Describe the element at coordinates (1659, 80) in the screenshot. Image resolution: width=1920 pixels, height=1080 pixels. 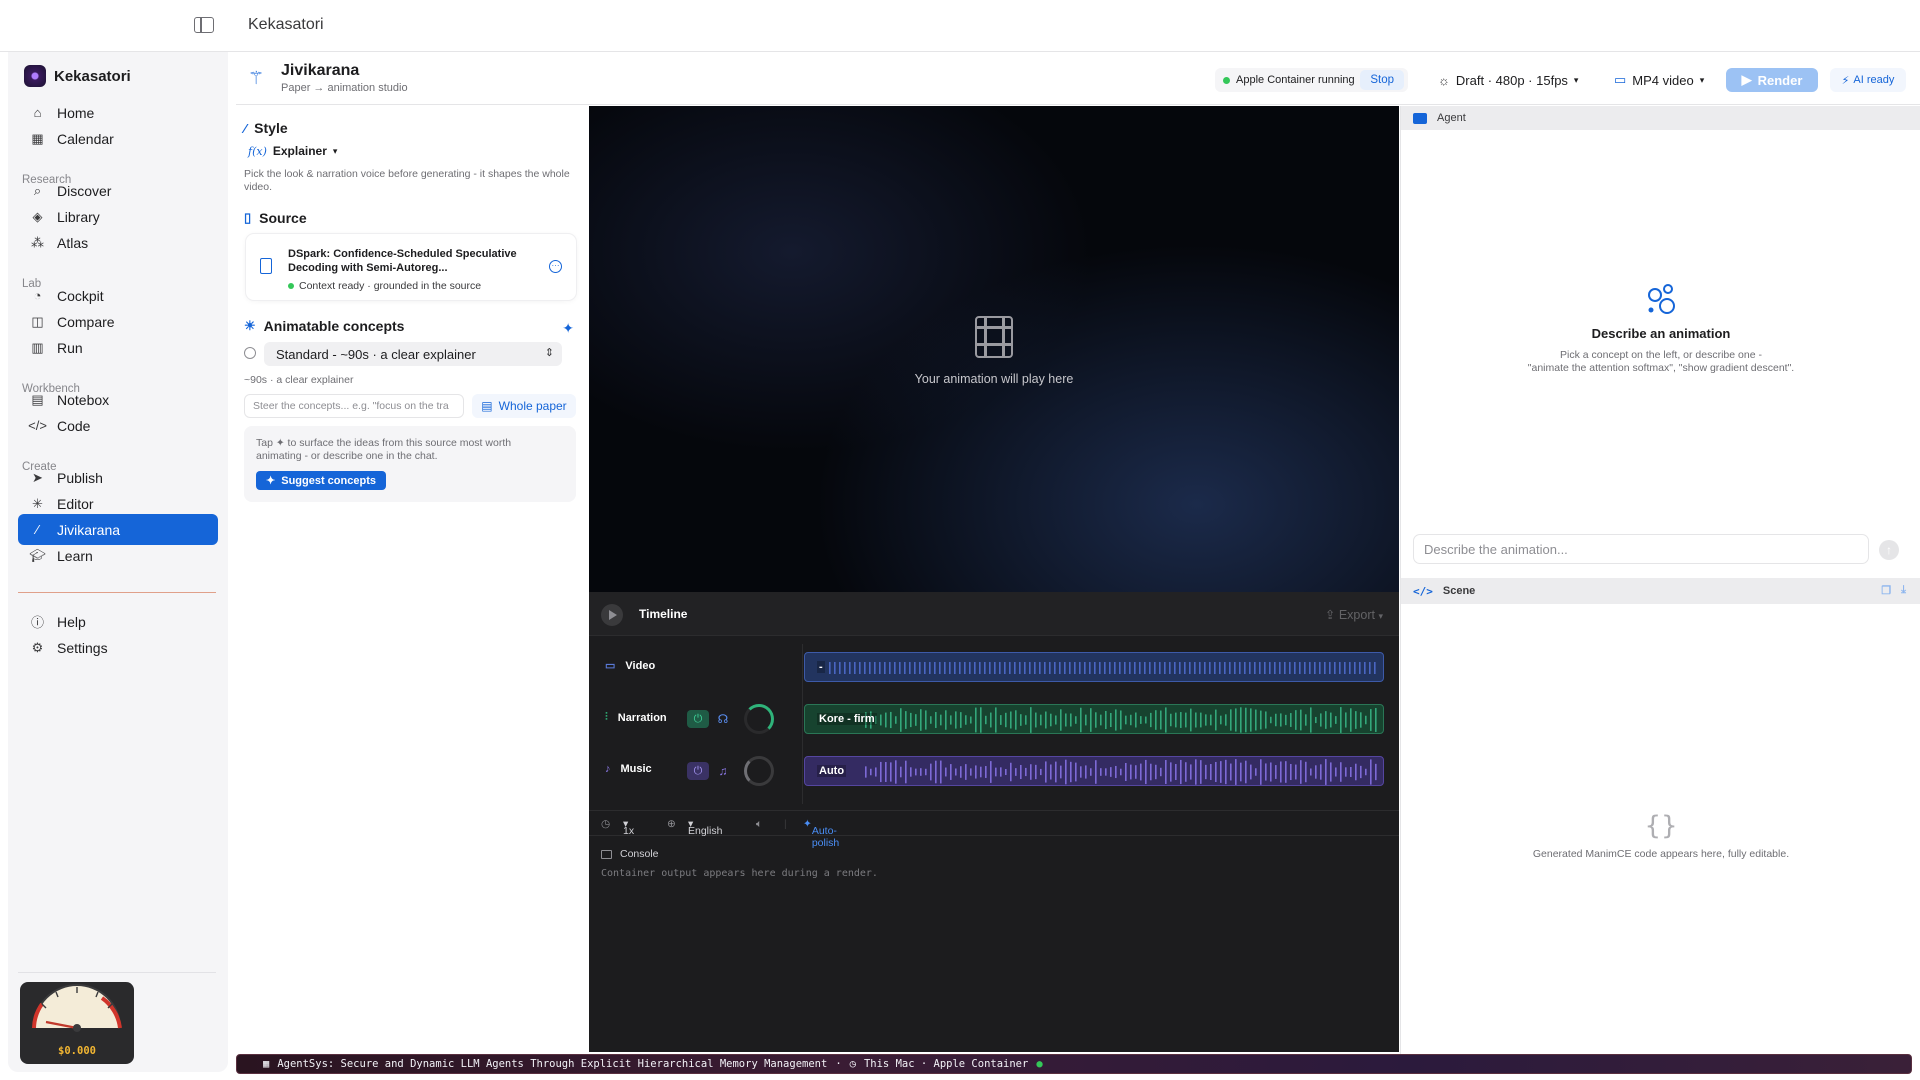
I see `format-select: ▭ MP4 video ▾` at that location.